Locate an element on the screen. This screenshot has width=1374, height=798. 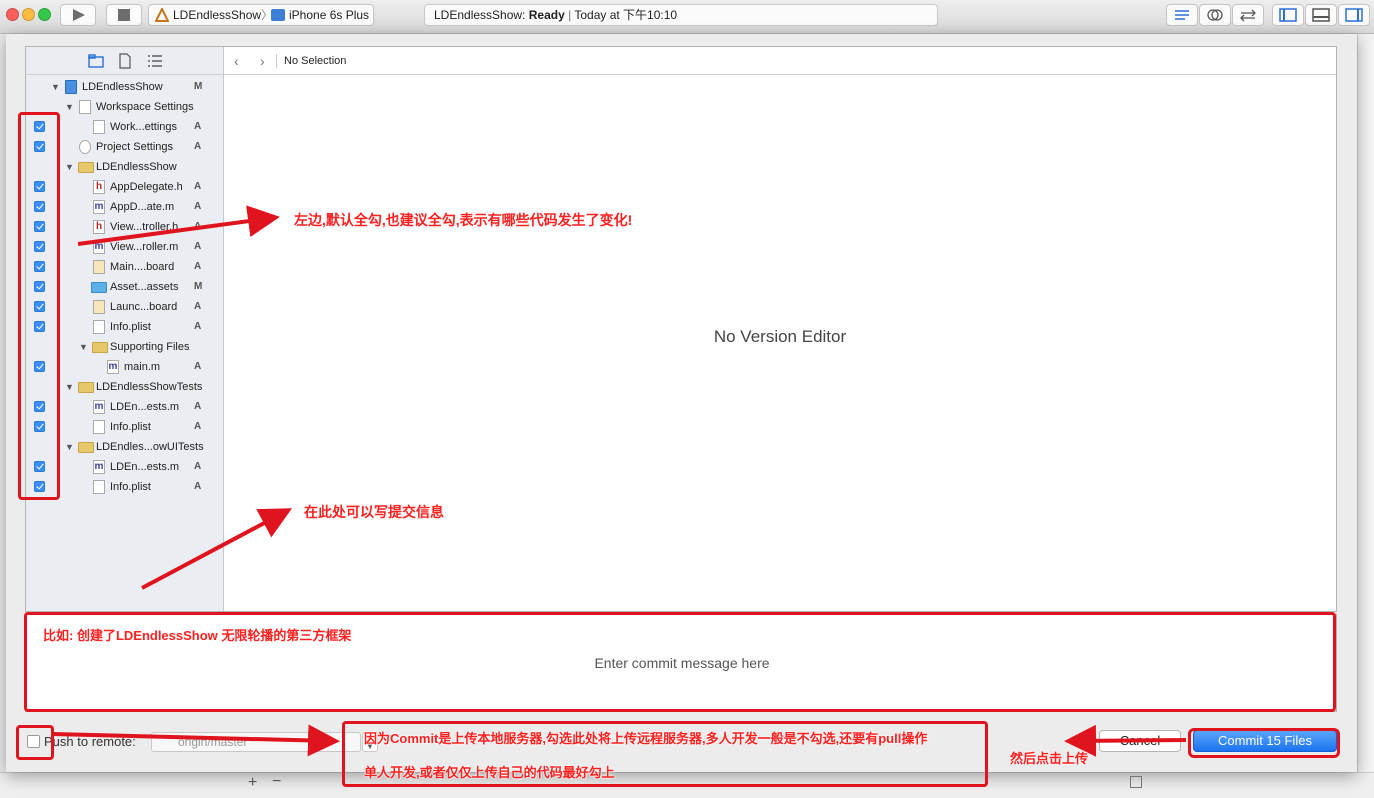
annotation-message-example: 比如: 创建了LDEndlessShow 无限轮播的第三方框架 is located at coordinates (197, 635).